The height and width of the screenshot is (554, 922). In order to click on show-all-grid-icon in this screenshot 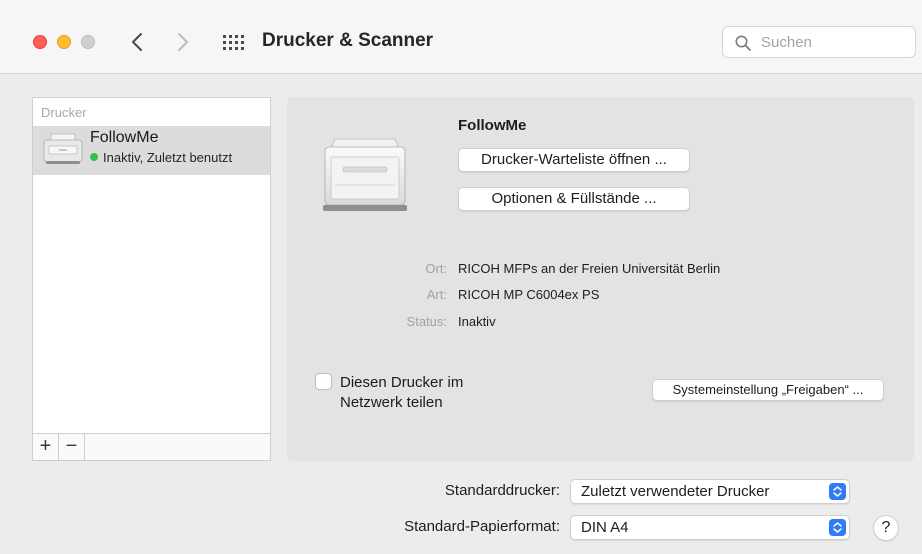, I will do `click(233, 42)`.